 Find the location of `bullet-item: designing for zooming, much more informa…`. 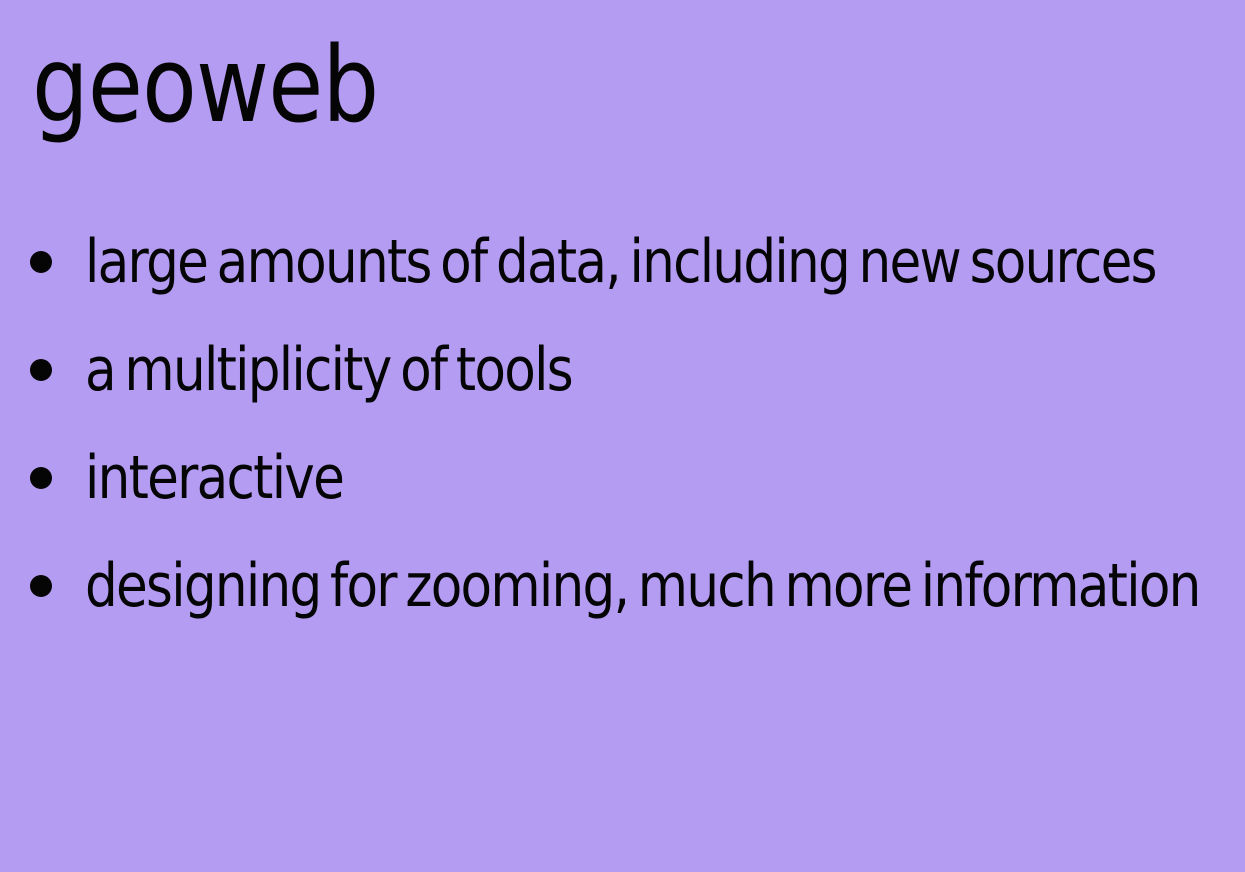

bullet-item: designing for zooming, much more informa… is located at coordinates (632, 586).